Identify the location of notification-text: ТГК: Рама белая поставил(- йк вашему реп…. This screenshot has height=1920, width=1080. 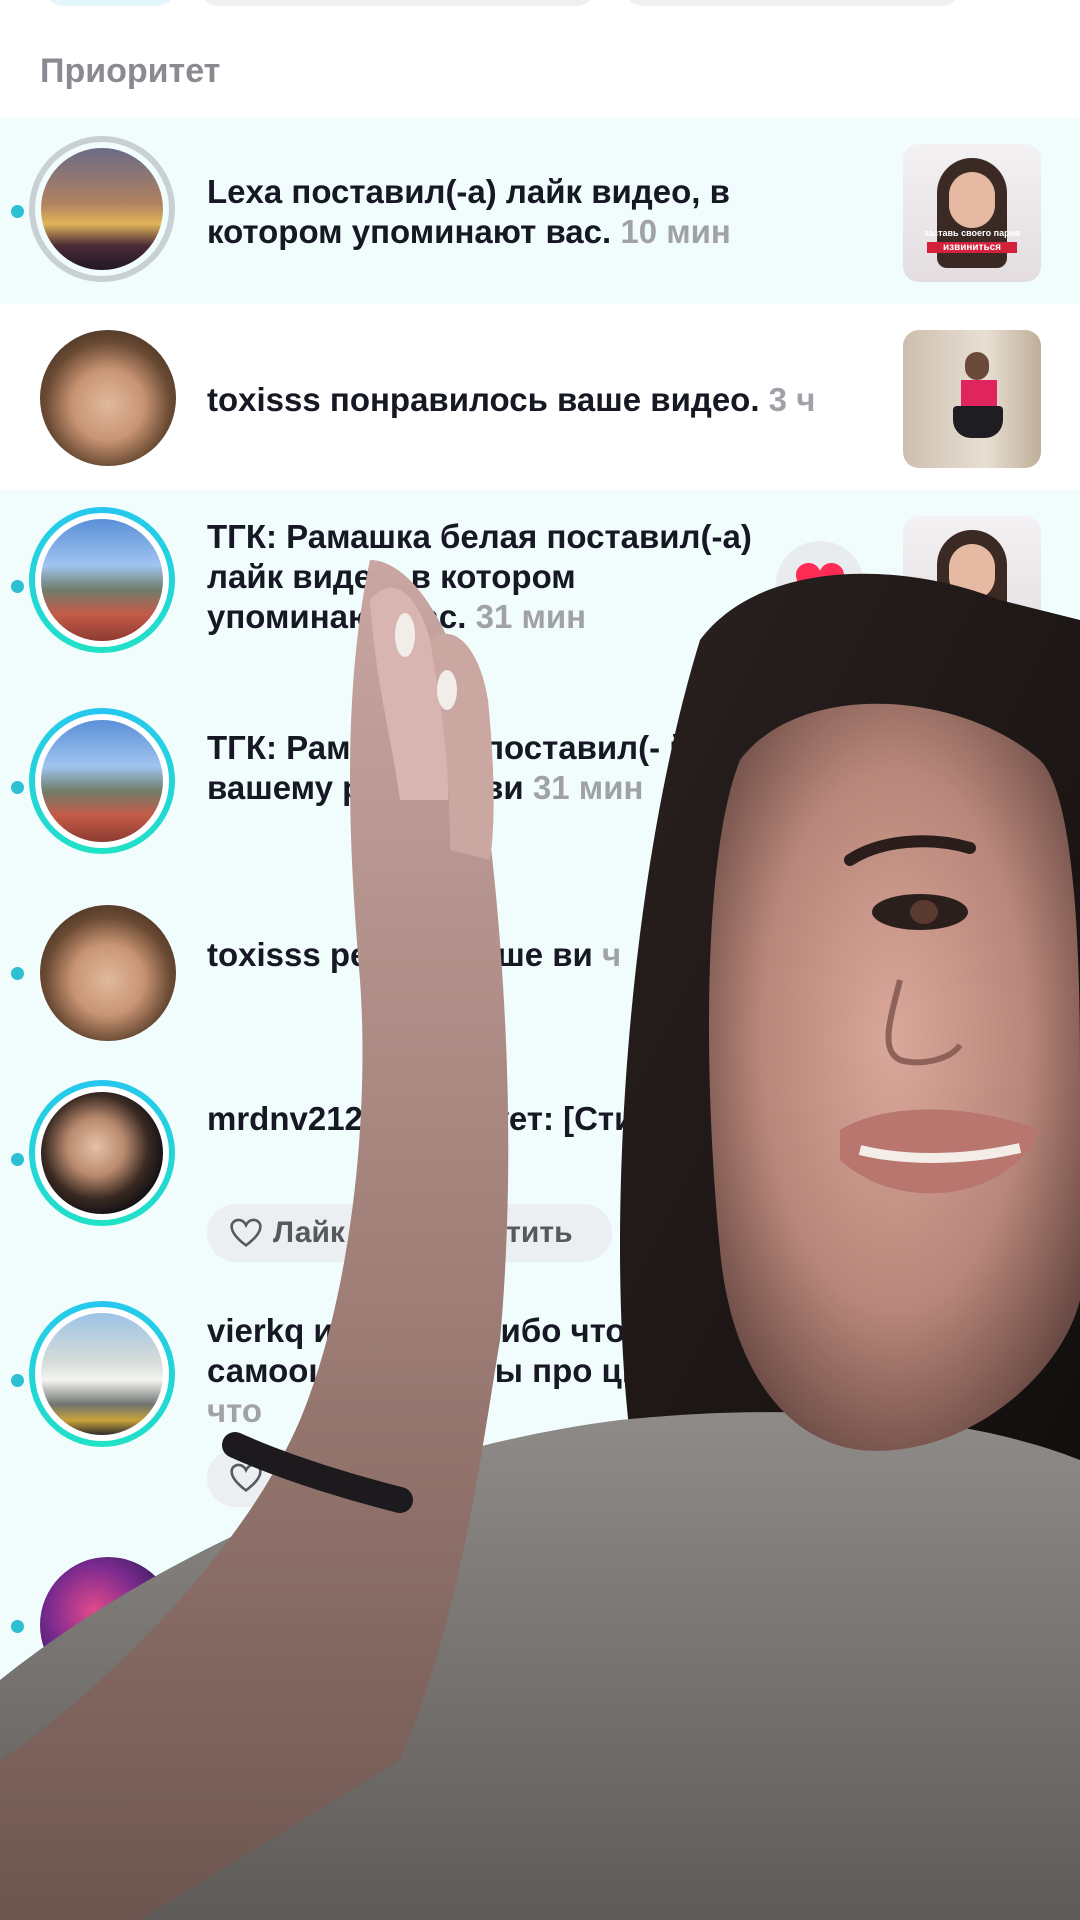
(457, 767).